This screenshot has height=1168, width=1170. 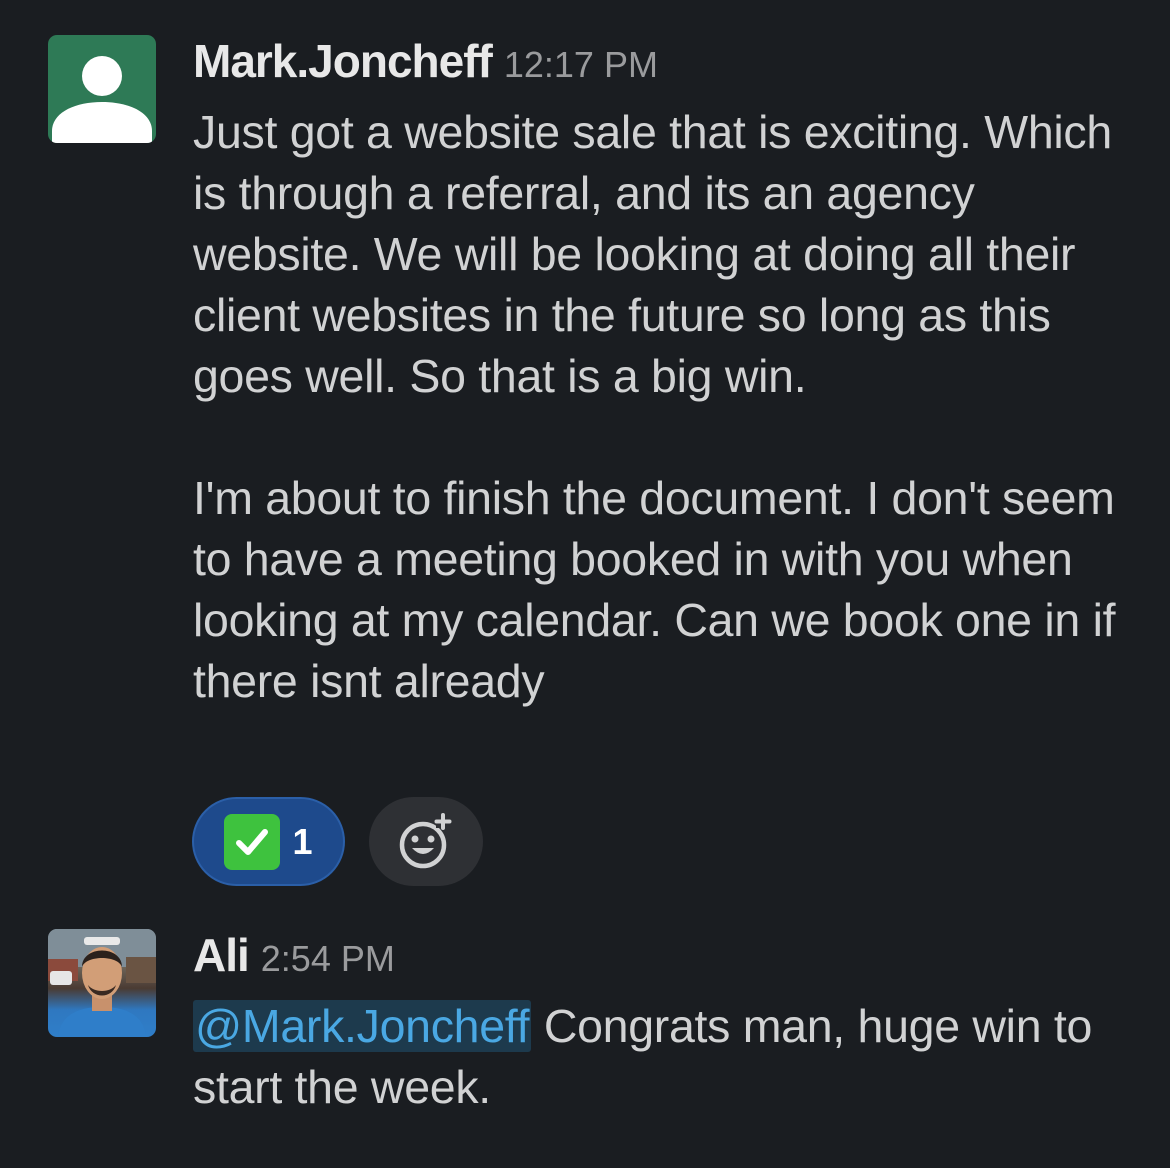 I want to click on message-header: Ali 2:54 PM, so click(x=294, y=955).